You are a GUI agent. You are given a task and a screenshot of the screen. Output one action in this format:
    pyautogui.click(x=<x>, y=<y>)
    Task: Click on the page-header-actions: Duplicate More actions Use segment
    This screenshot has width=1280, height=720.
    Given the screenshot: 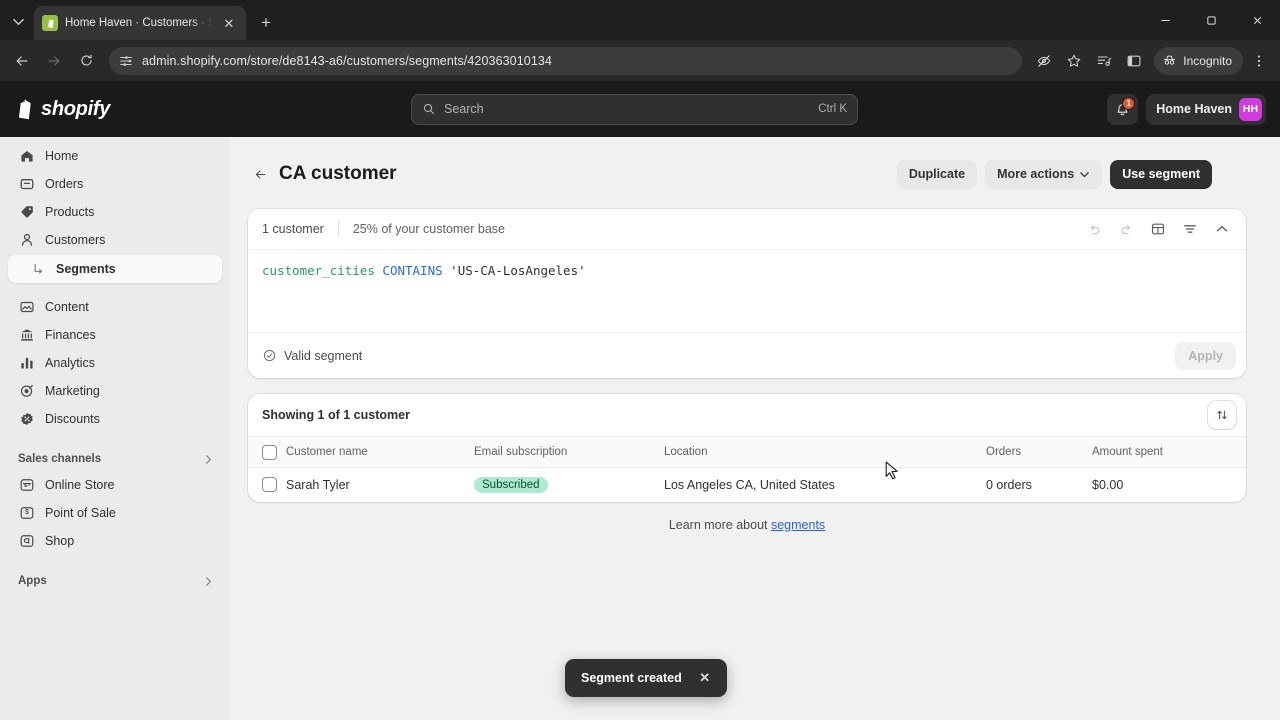 What is the action you would take?
    pyautogui.click(x=1054, y=174)
    